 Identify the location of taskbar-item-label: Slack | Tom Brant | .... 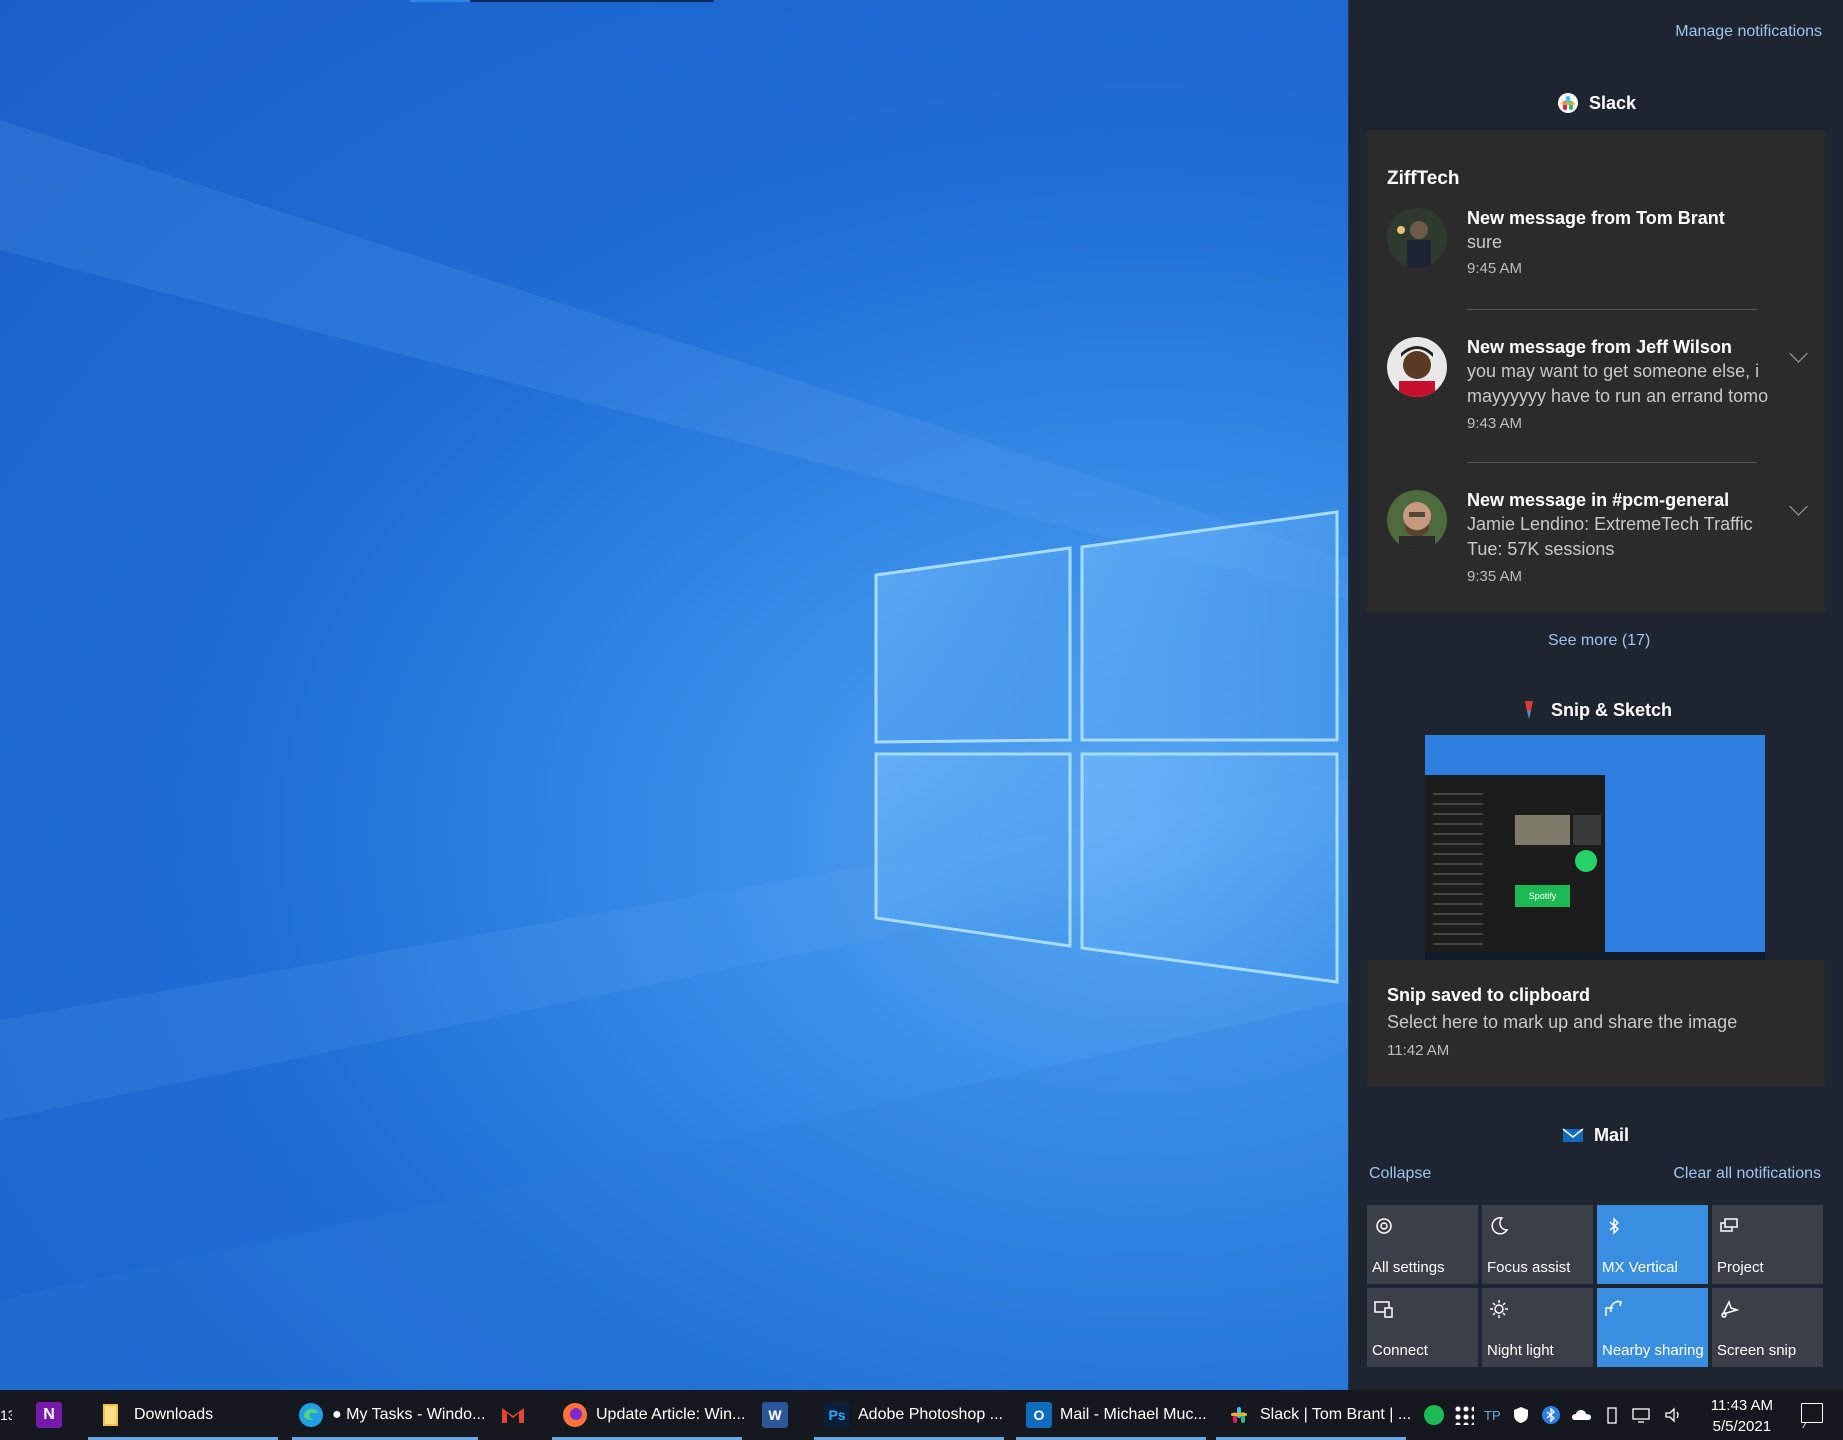
(1336, 1414).